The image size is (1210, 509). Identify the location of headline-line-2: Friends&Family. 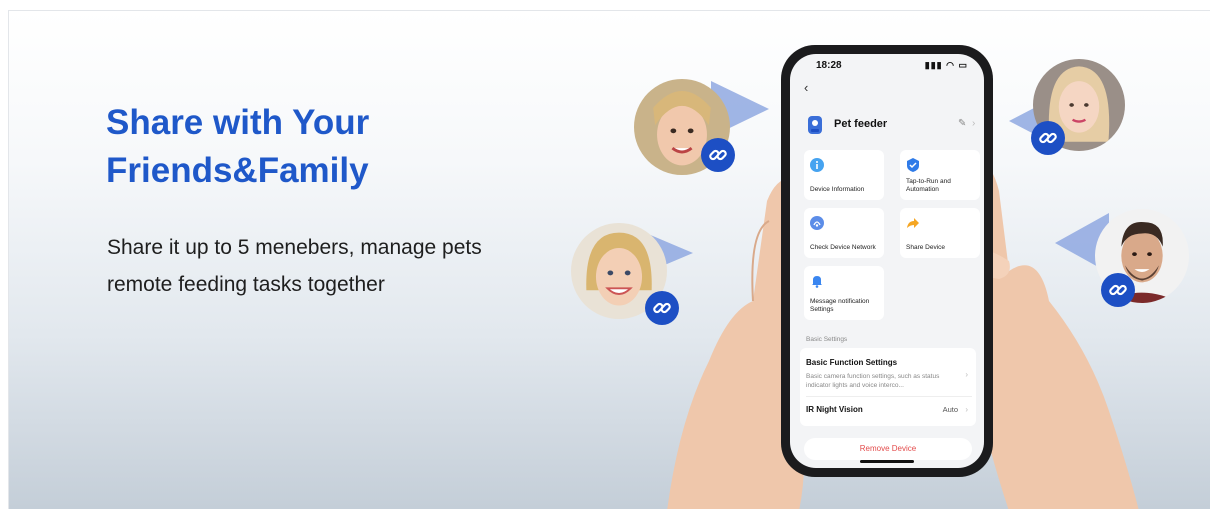
(237, 170).